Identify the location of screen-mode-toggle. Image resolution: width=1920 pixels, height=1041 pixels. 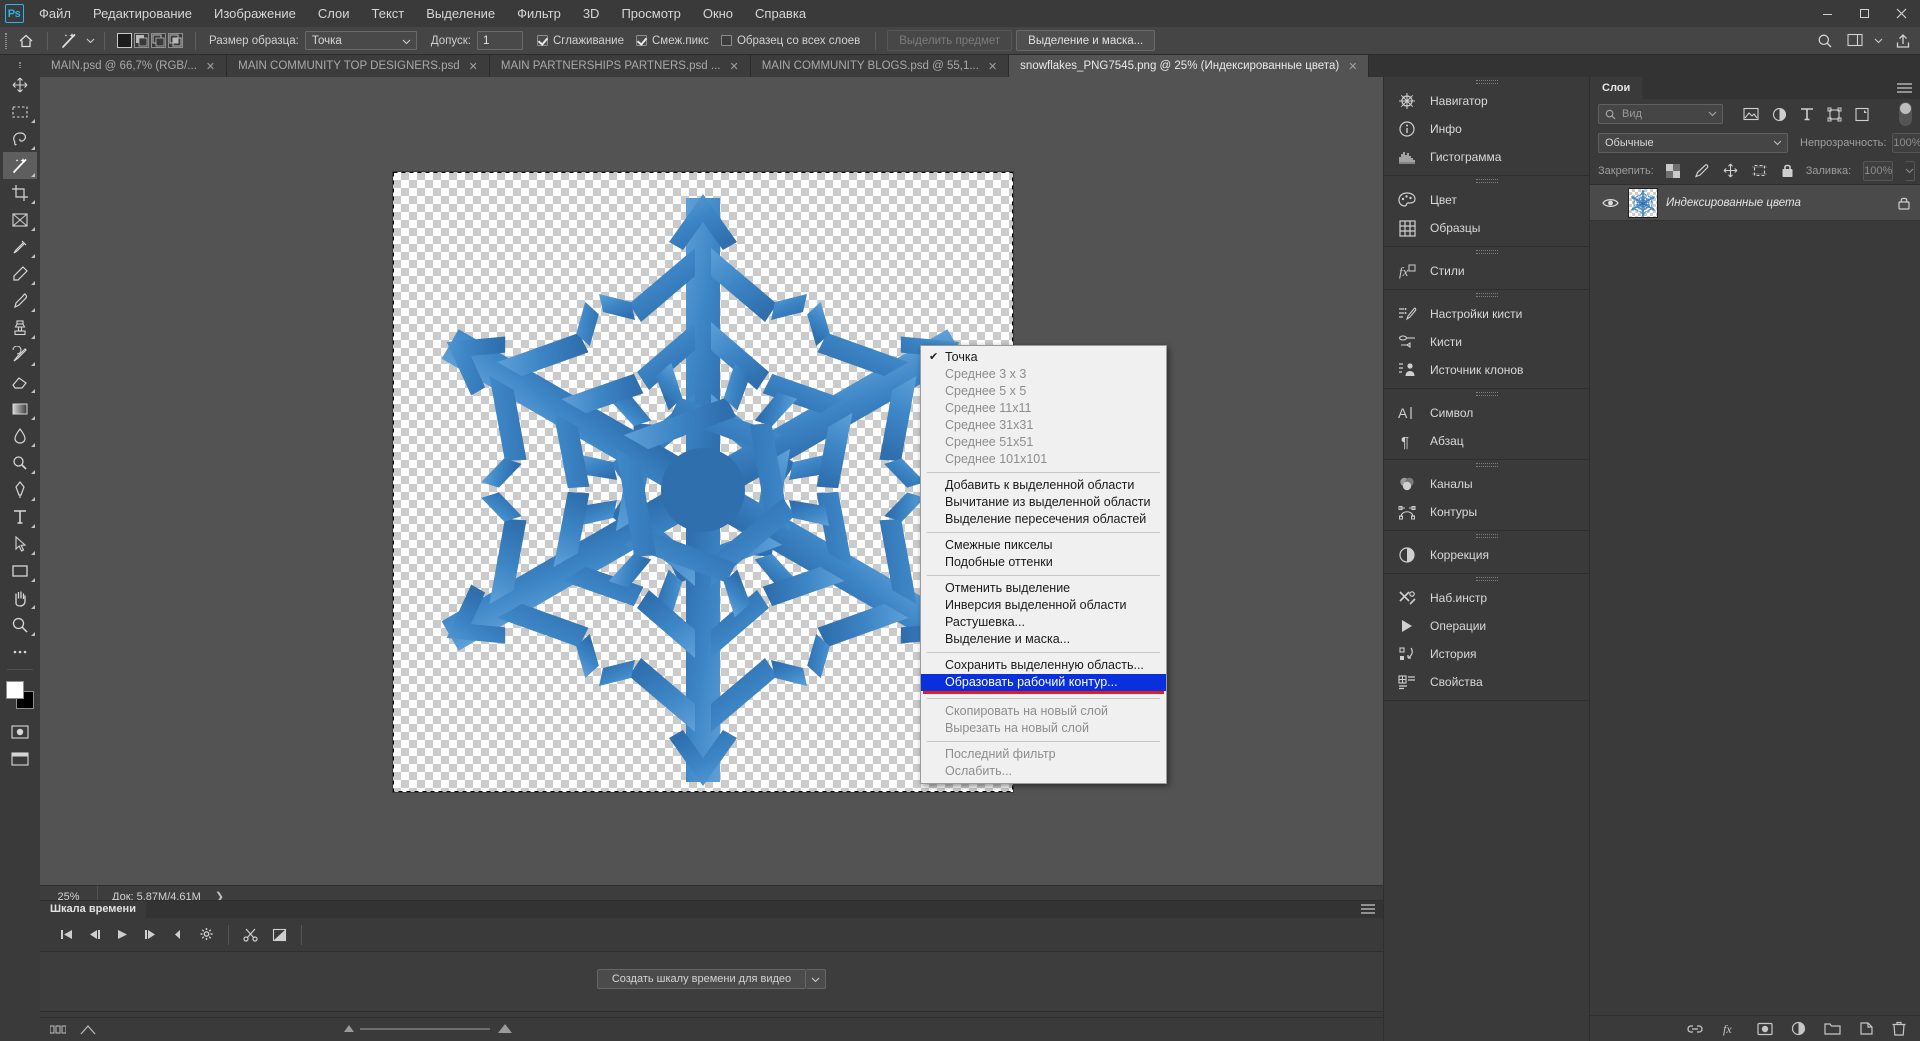
(20, 758).